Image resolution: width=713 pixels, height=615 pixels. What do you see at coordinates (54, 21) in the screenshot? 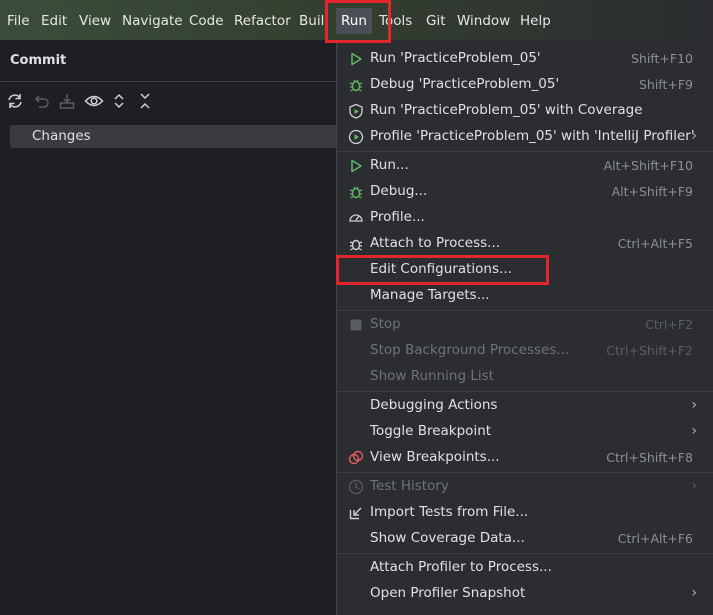
I see `menu-edit: Edit` at bounding box center [54, 21].